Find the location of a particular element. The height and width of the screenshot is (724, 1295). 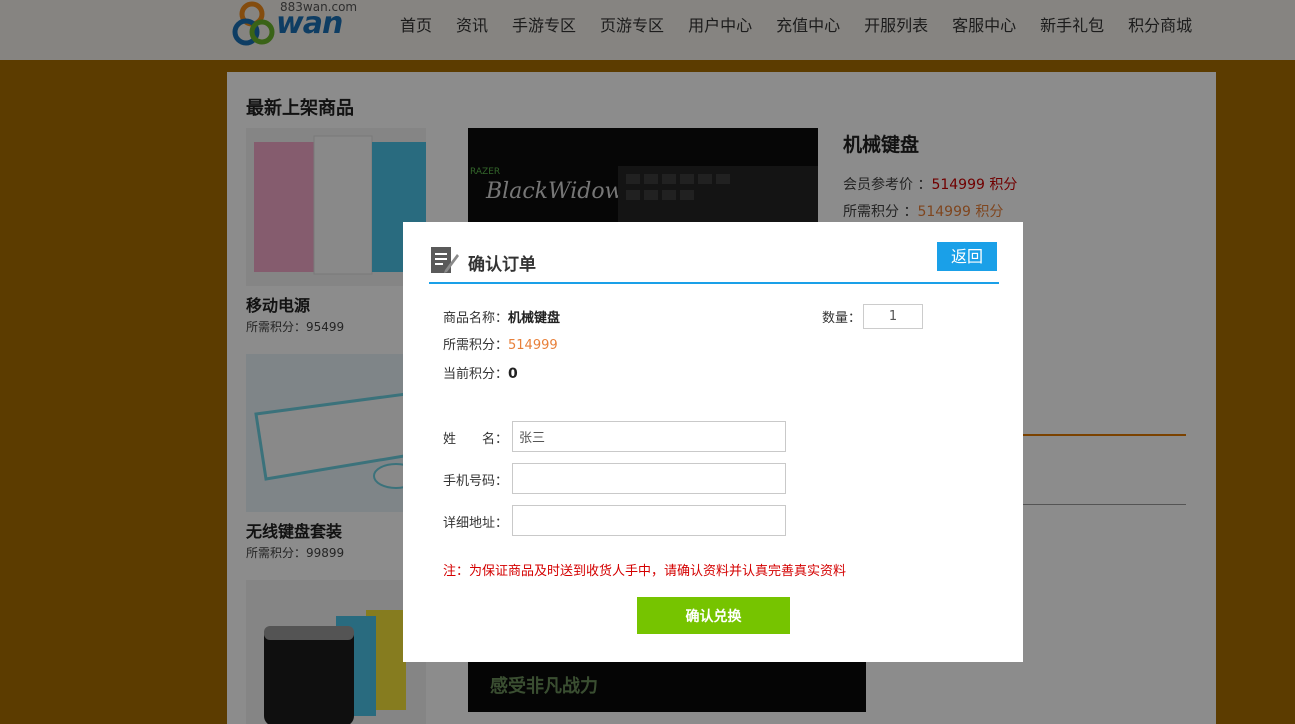

current-points-label: 当前积分： is located at coordinates (476, 374).